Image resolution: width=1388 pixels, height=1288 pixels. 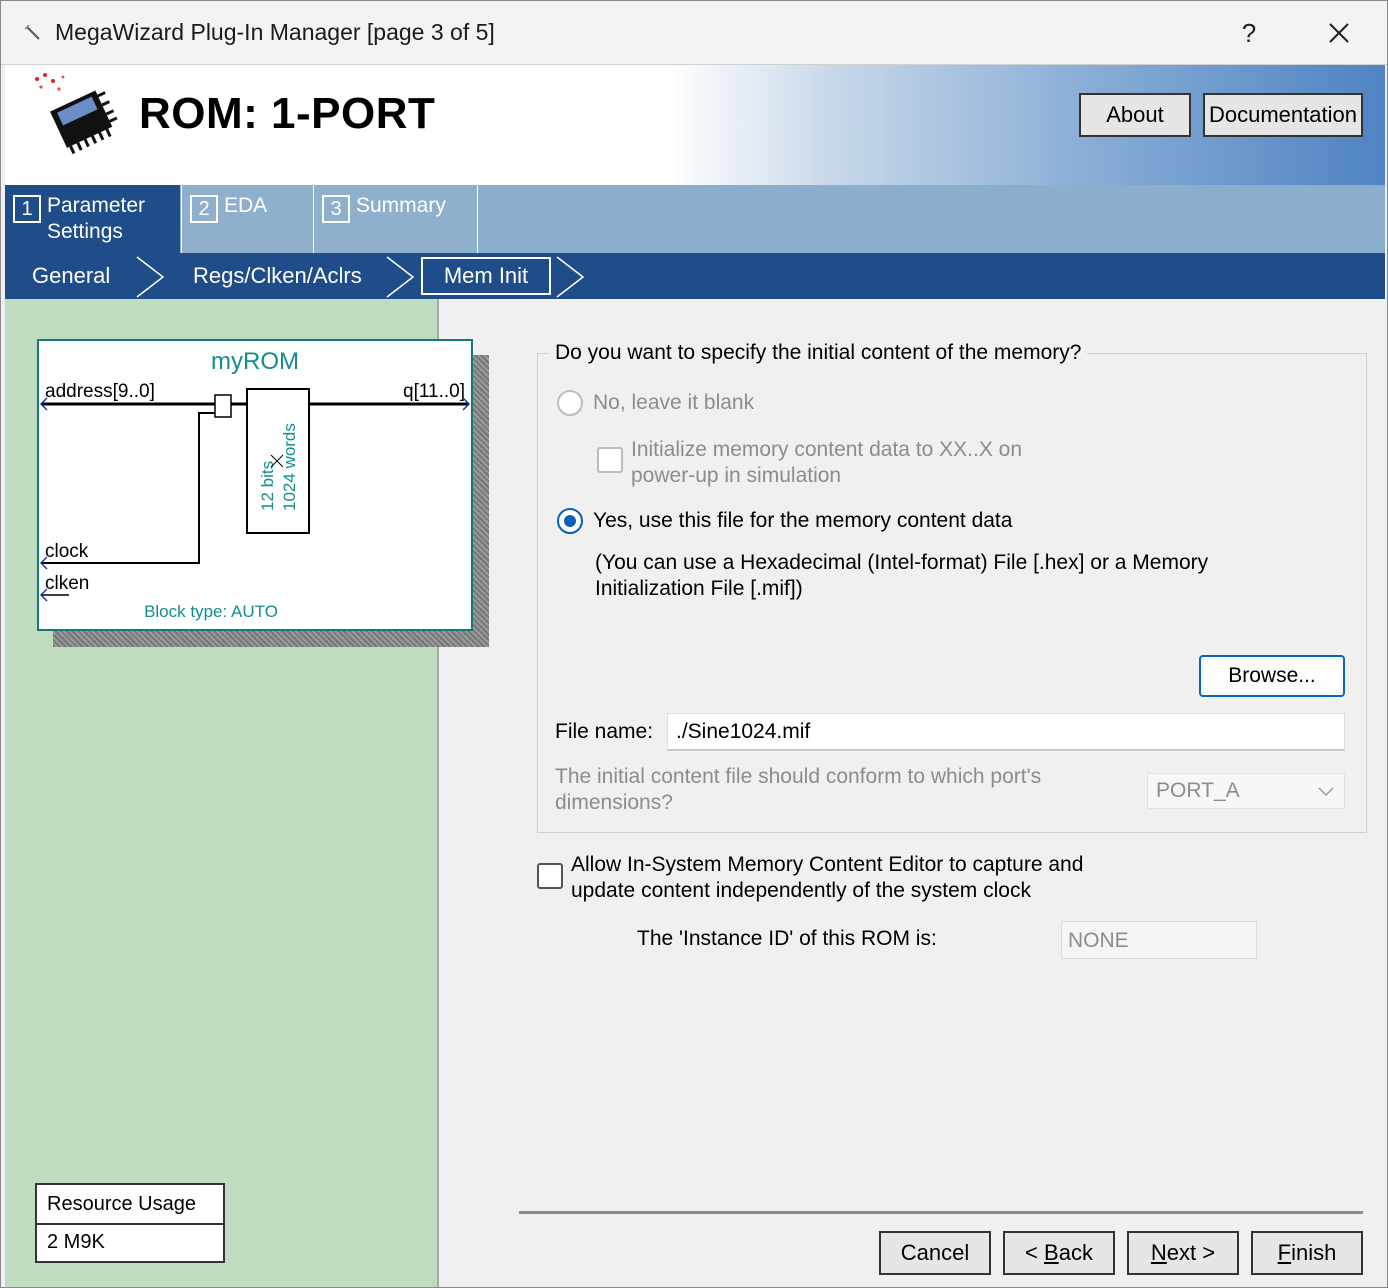 What do you see at coordinates (247, 219) in the screenshot?
I see `tab-eda: 2 EDA` at bounding box center [247, 219].